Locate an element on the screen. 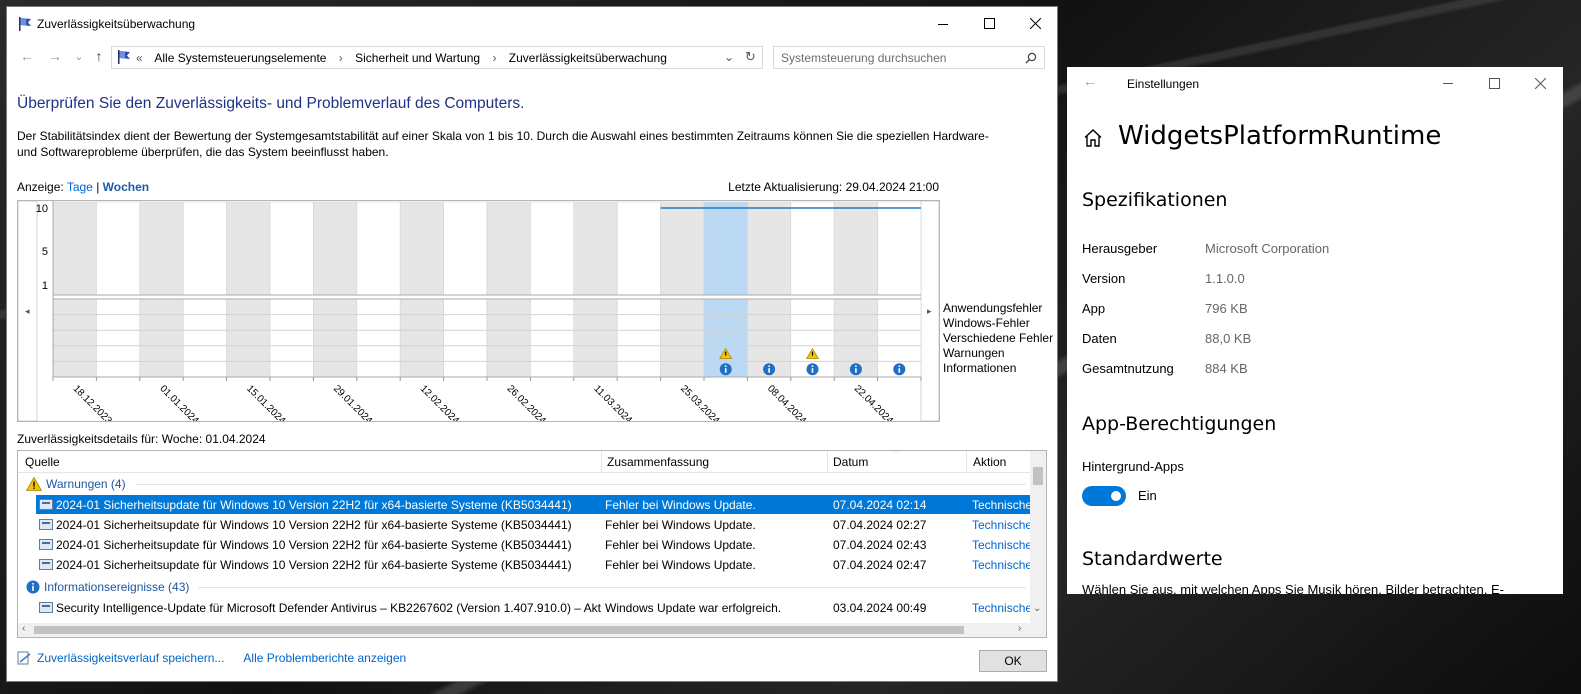 The height and width of the screenshot is (694, 1581). back-arrow-icon: ← is located at coordinates (1090, 81).